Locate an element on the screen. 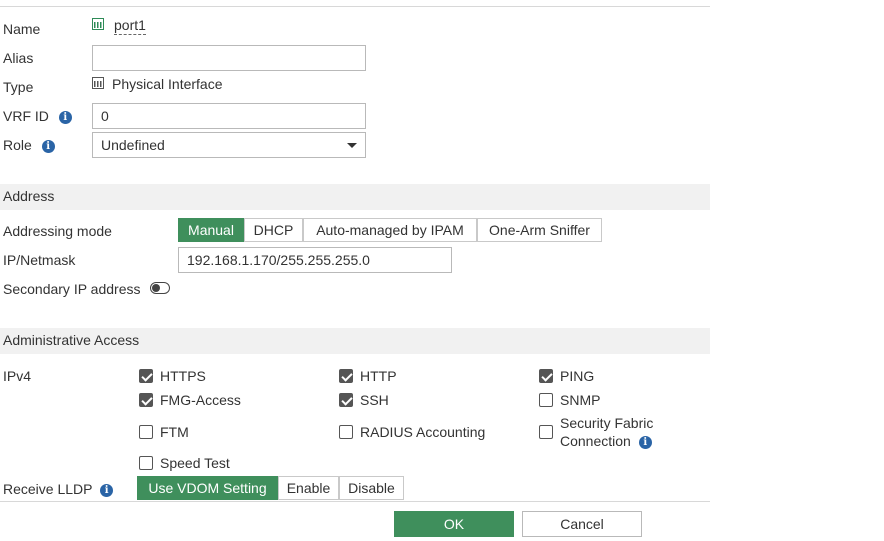  addressing-mode-label: Addressing mode is located at coordinates (57, 231).